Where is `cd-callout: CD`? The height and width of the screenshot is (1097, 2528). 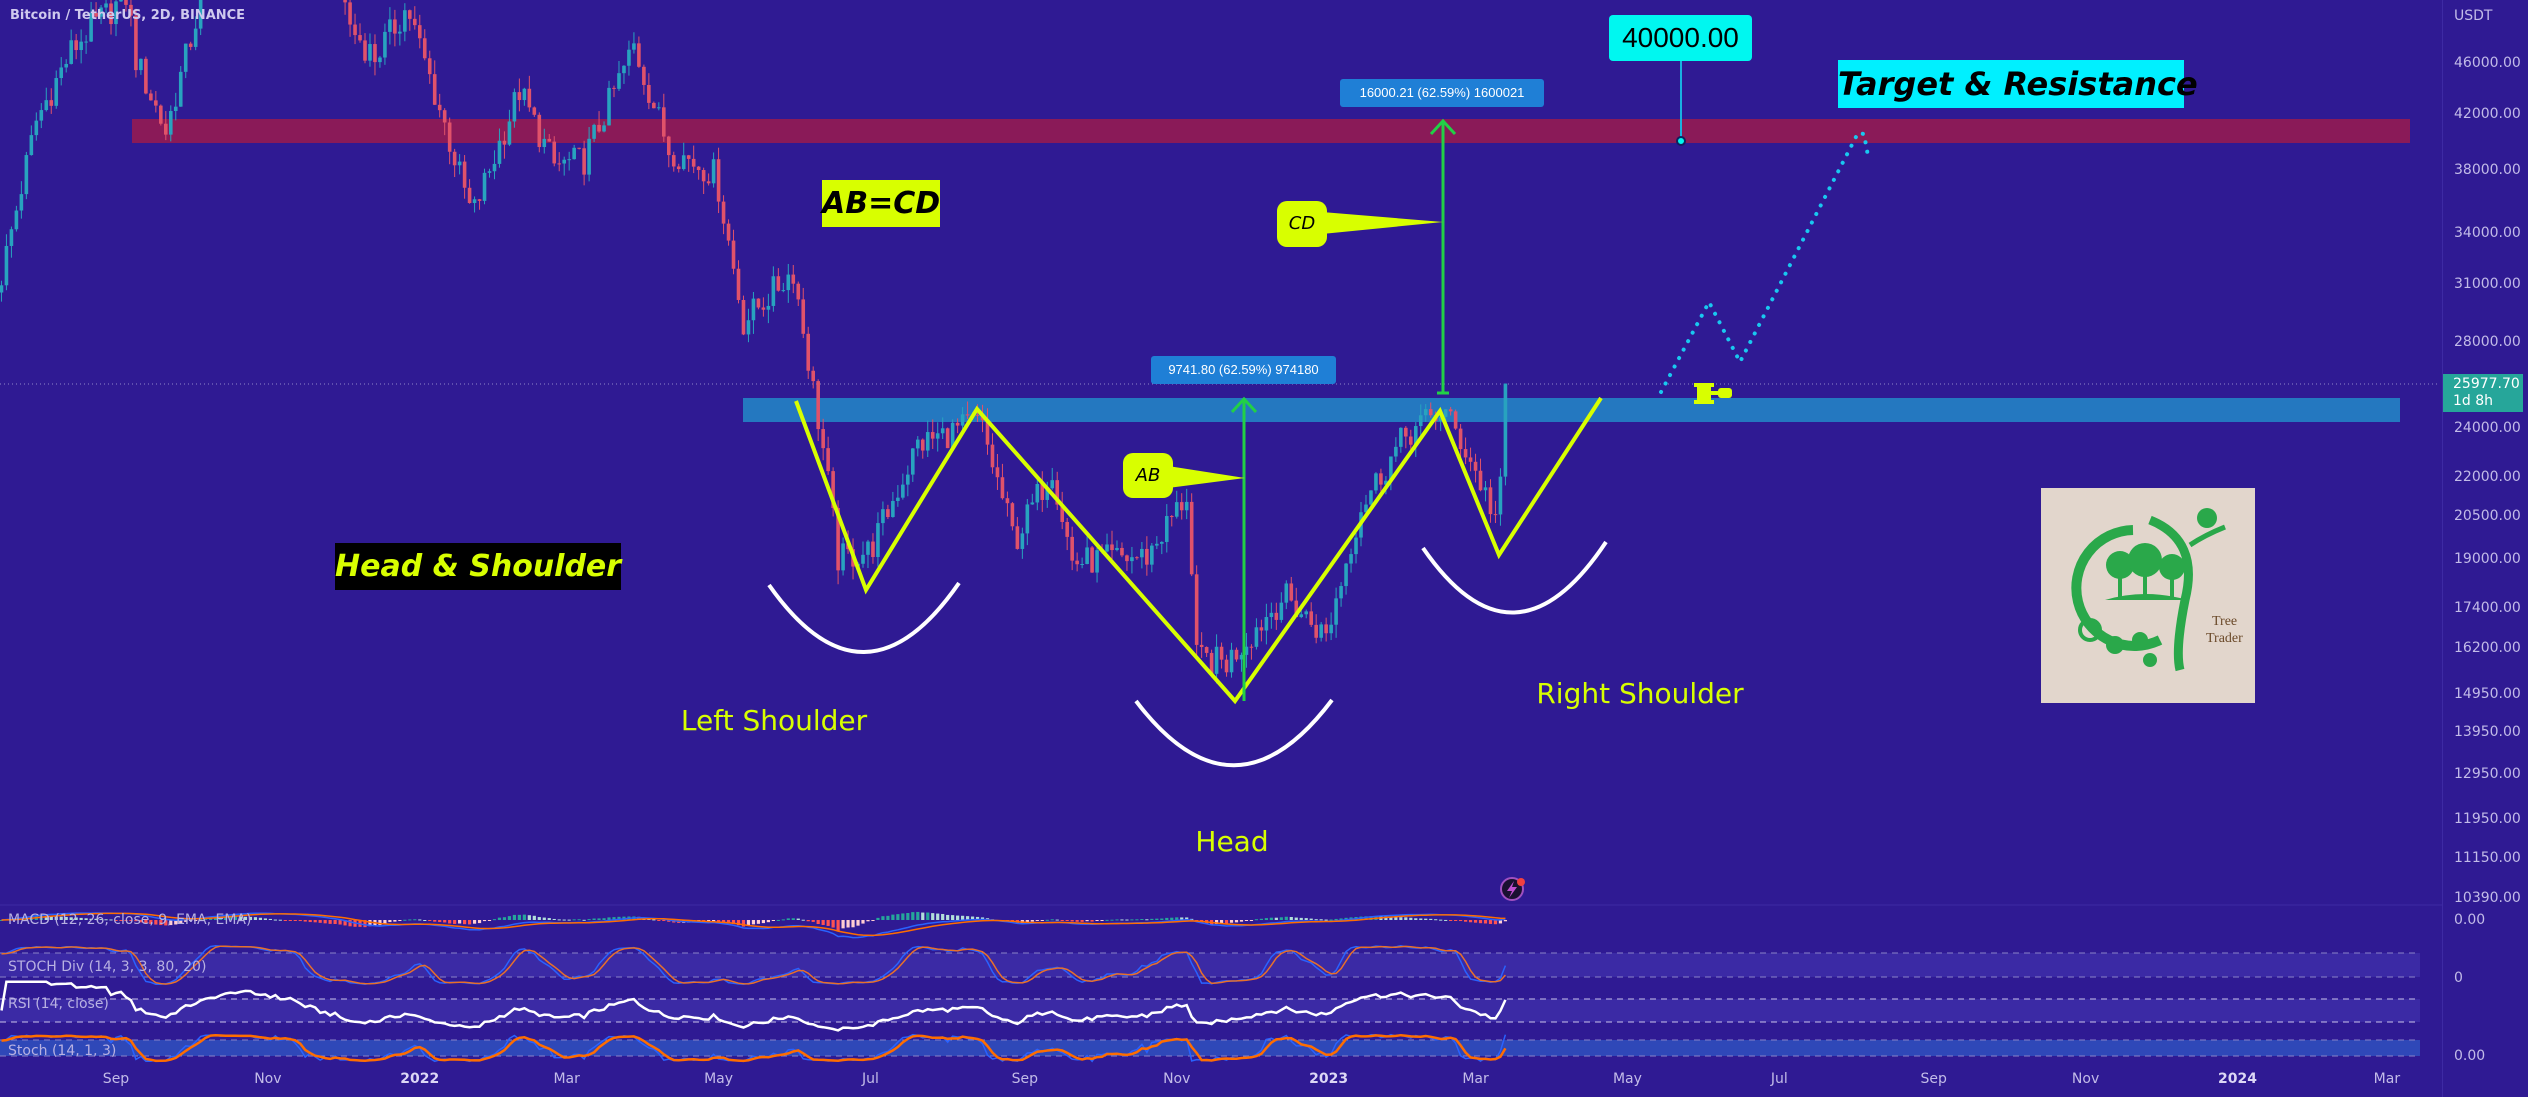
cd-callout: CD is located at coordinates (1302, 224).